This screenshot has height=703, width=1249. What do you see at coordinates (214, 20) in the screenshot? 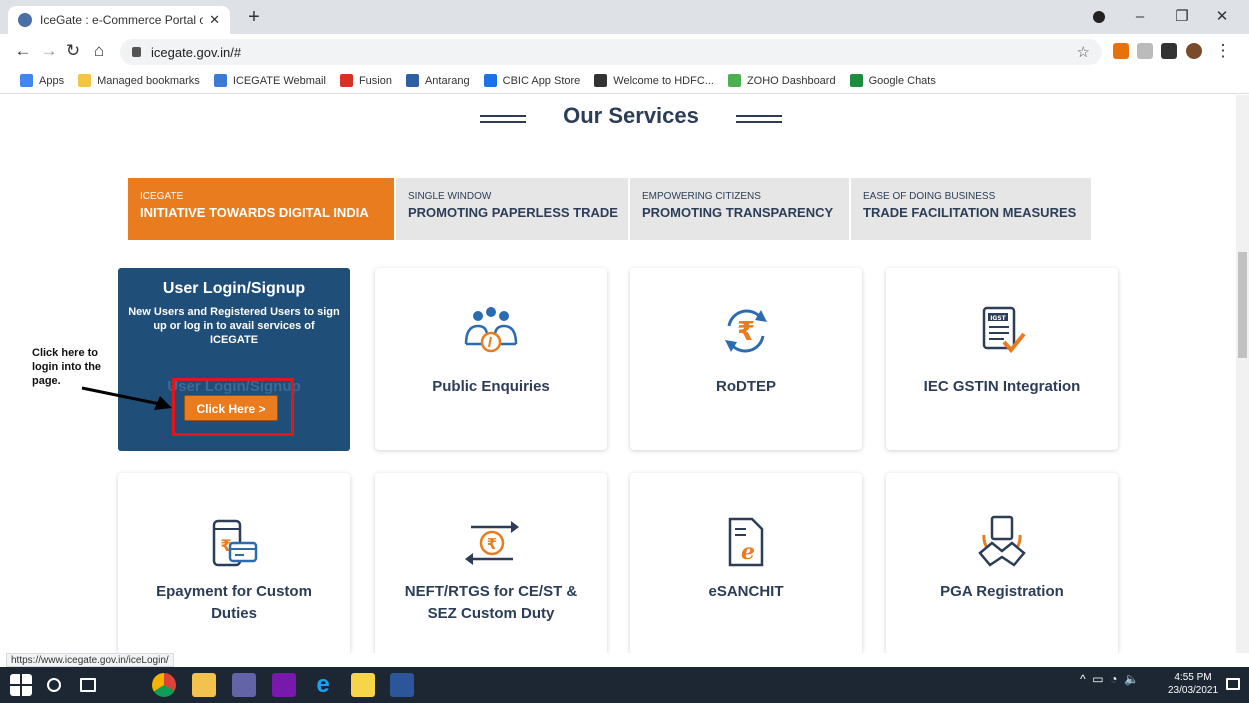
I see `close-tab-icon: ✕` at bounding box center [214, 20].